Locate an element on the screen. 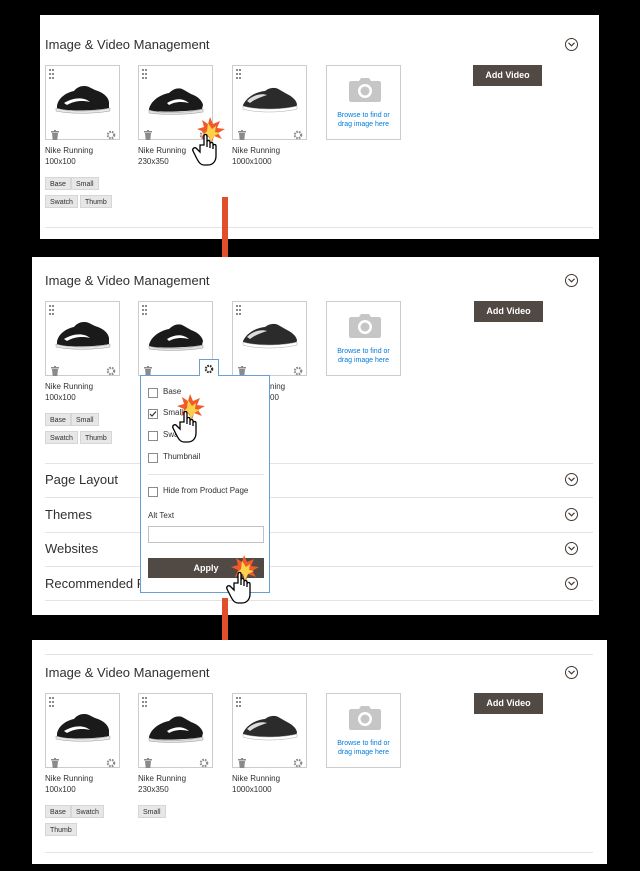 This screenshot has height=871, width=640. checkbox-small is located at coordinates (153, 414).